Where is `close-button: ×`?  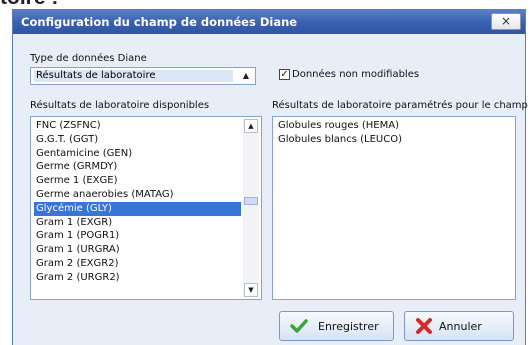
close-button: × is located at coordinates (506, 21).